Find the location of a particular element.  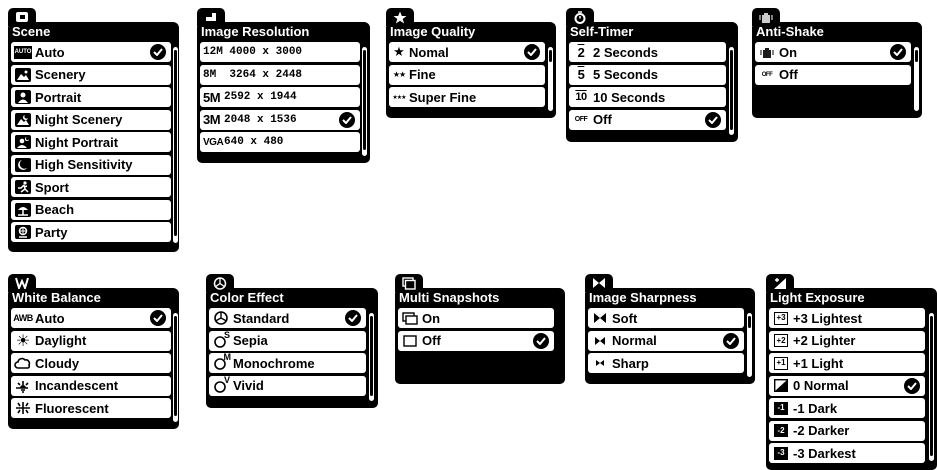

exposure-item-minus2: -2 -2 Darker is located at coordinates (847, 430).